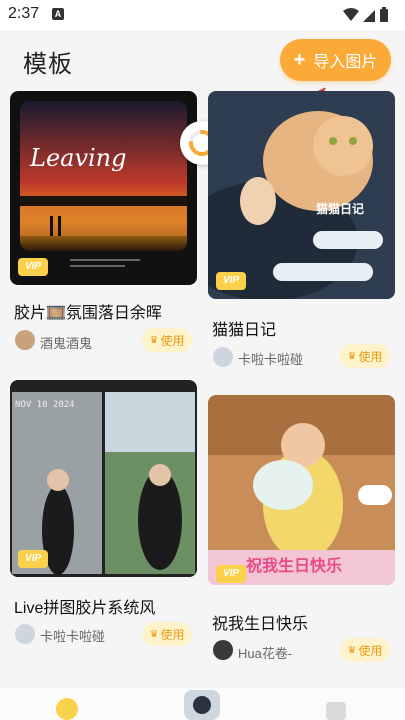 The height and width of the screenshot is (720, 405). What do you see at coordinates (260, 624) in the screenshot?
I see `template-title: 祝我生日快乐` at bounding box center [260, 624].